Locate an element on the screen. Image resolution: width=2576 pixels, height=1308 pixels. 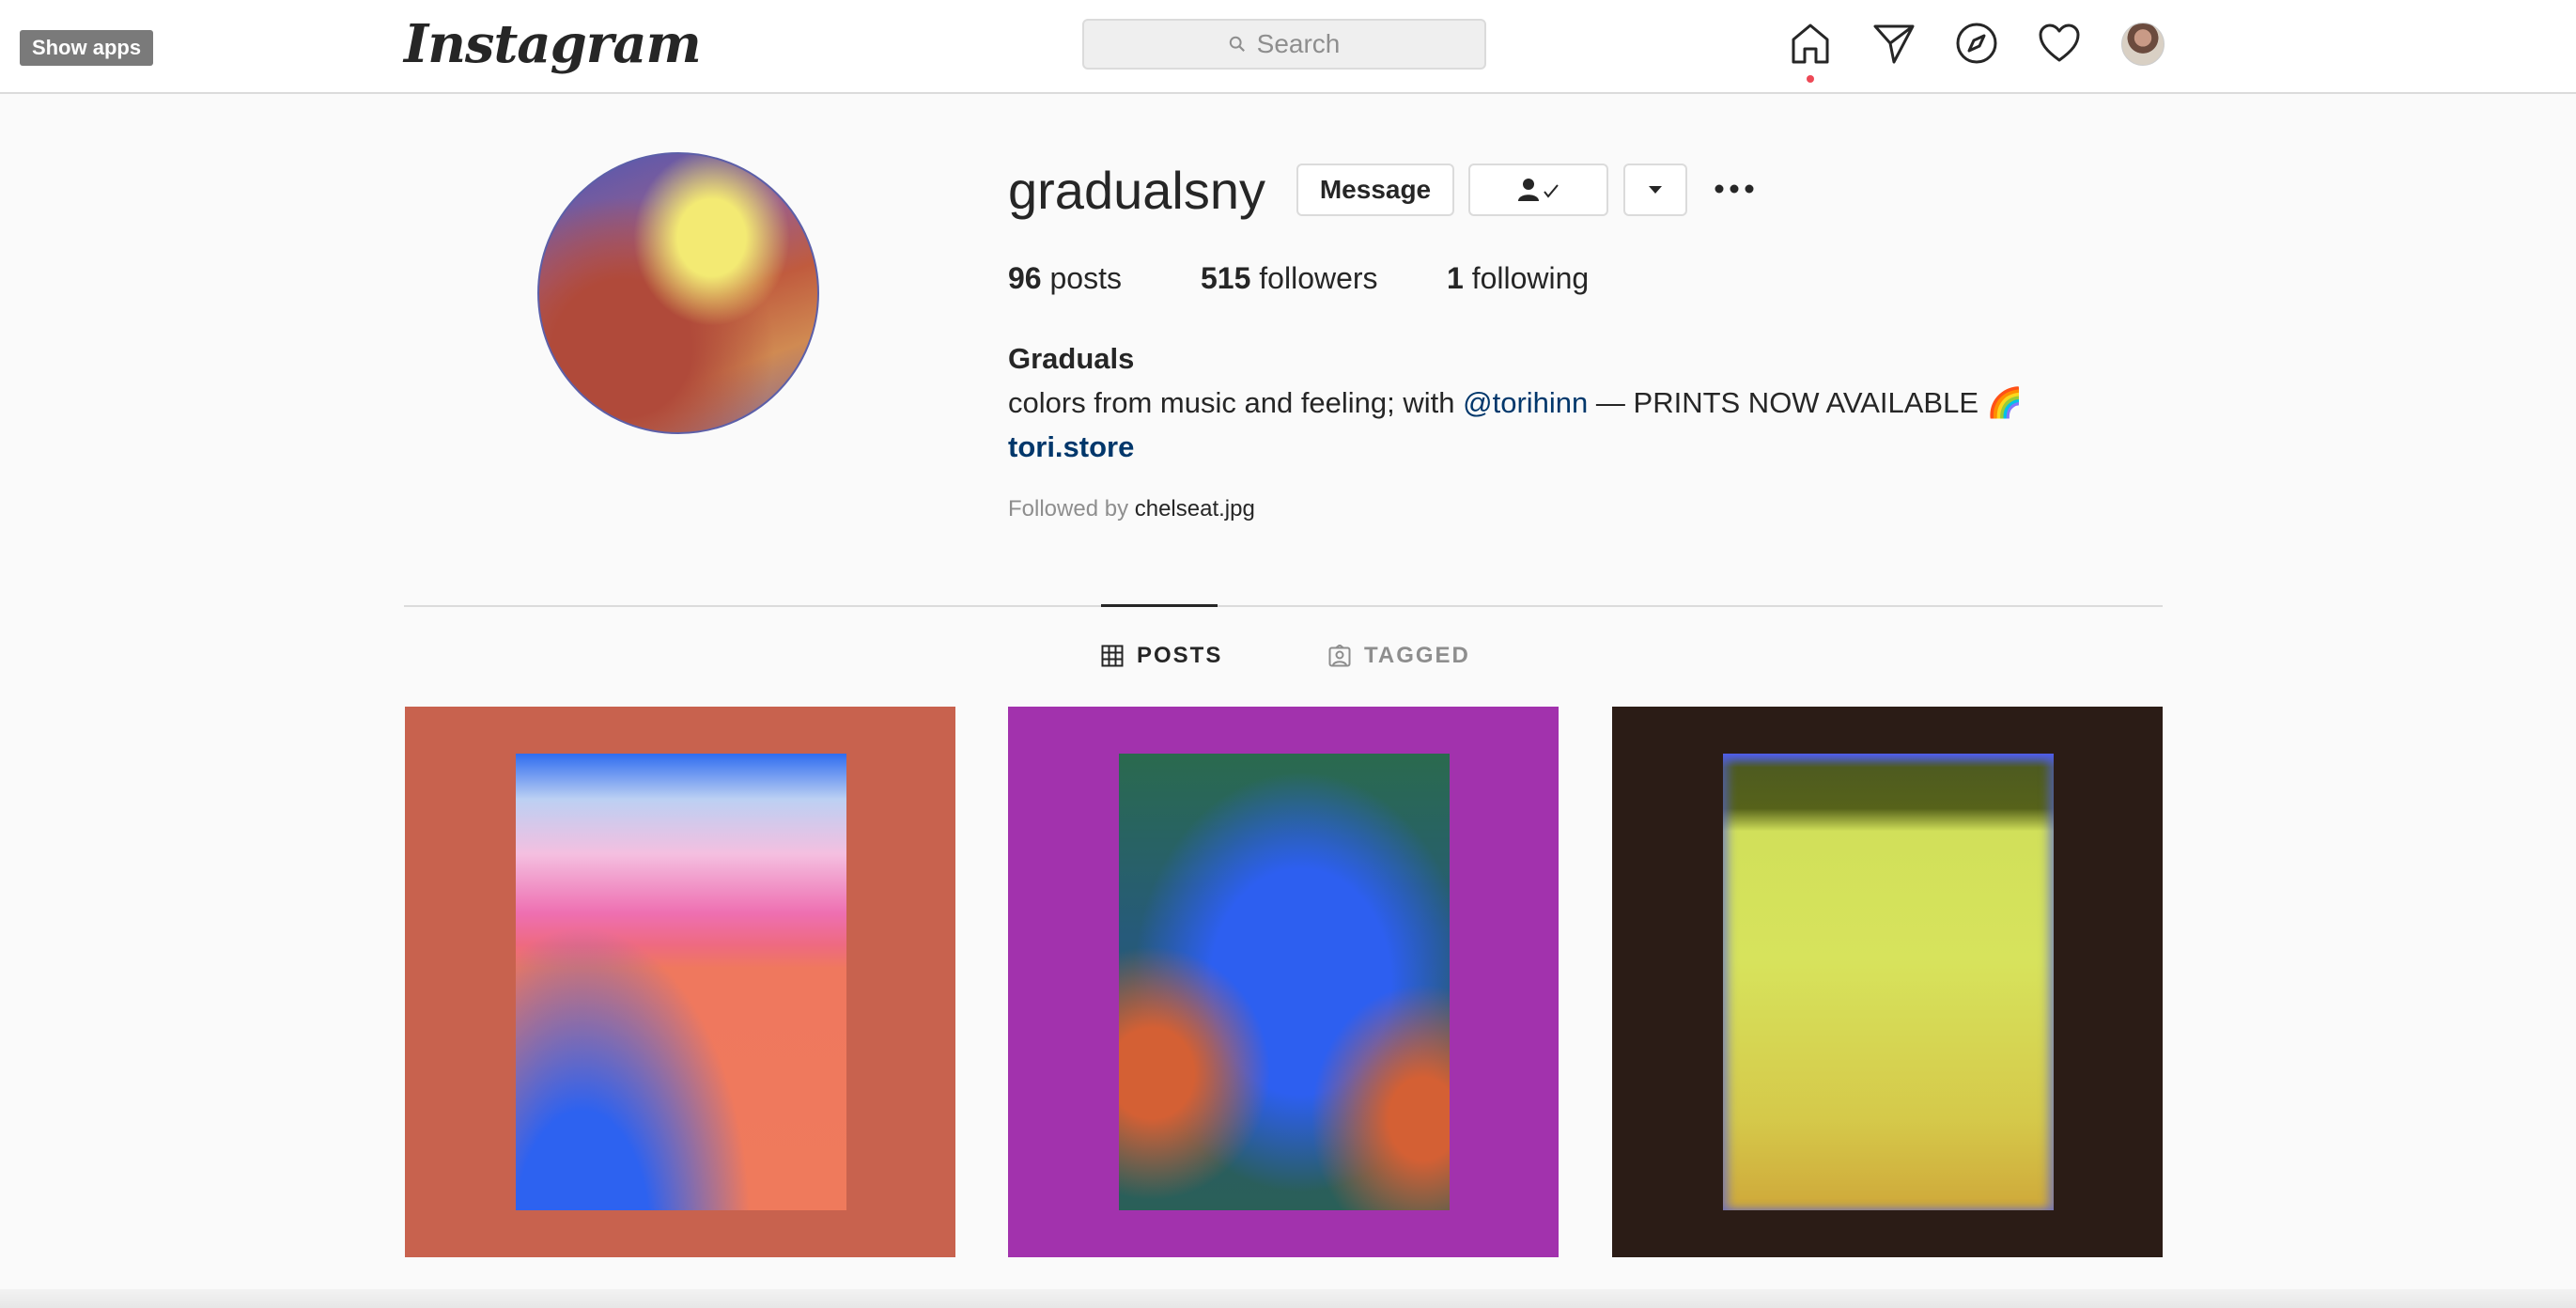
followers-count-value: 515 is located at coordinates (1226, 278).